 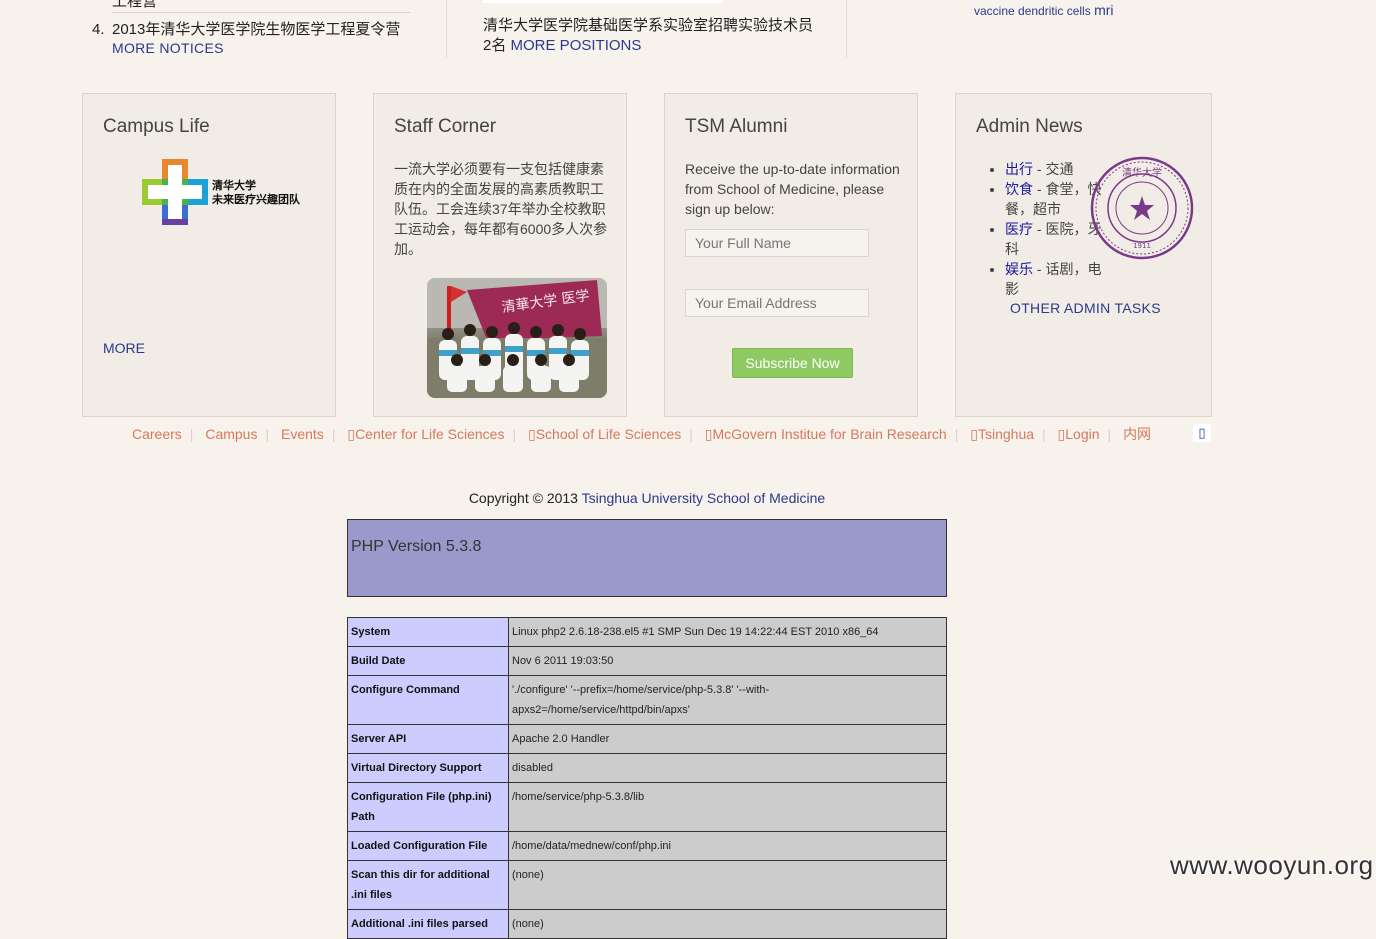 What do you see at coordinates (576, 45) in the screenshot?
I see `more-positions-link: MORE POSITIONS` at bounding box center [576, 45].